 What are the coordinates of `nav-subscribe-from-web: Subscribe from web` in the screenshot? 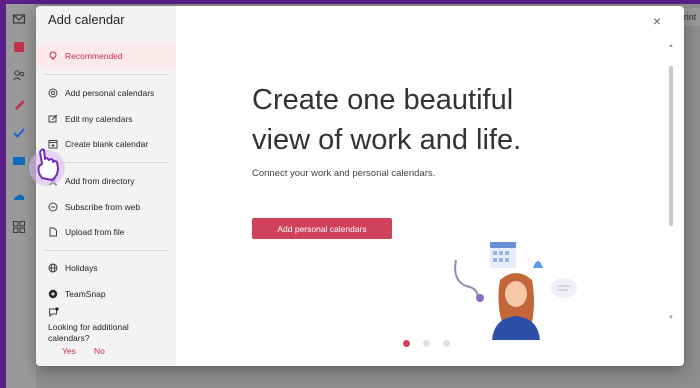 It's located at (106, 207).